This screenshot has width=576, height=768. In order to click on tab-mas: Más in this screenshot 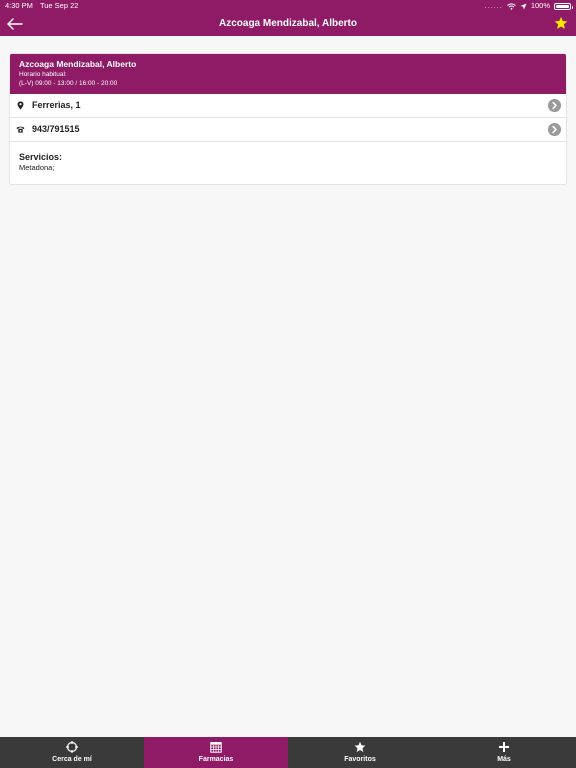, I will do `click(504, 752)`.